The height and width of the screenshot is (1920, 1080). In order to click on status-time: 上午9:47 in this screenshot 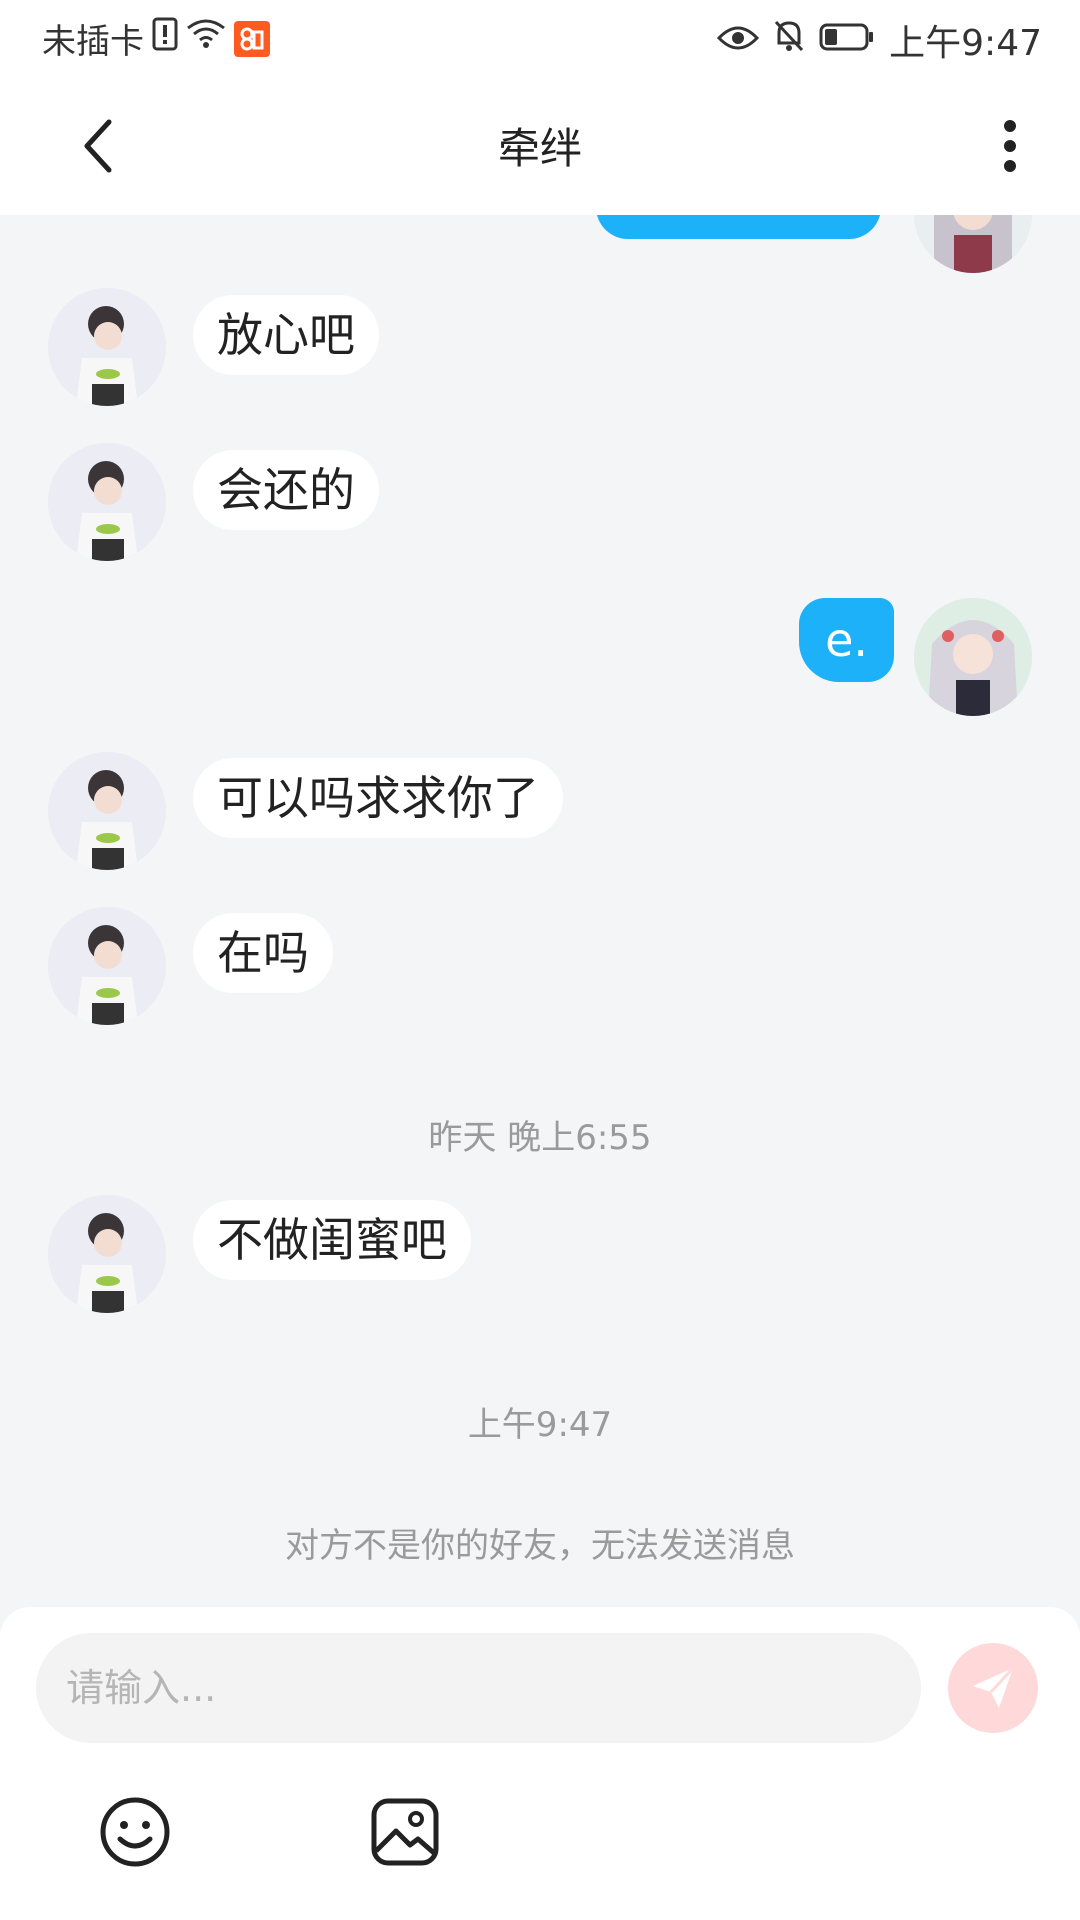, I will do `click(965, 43)`.